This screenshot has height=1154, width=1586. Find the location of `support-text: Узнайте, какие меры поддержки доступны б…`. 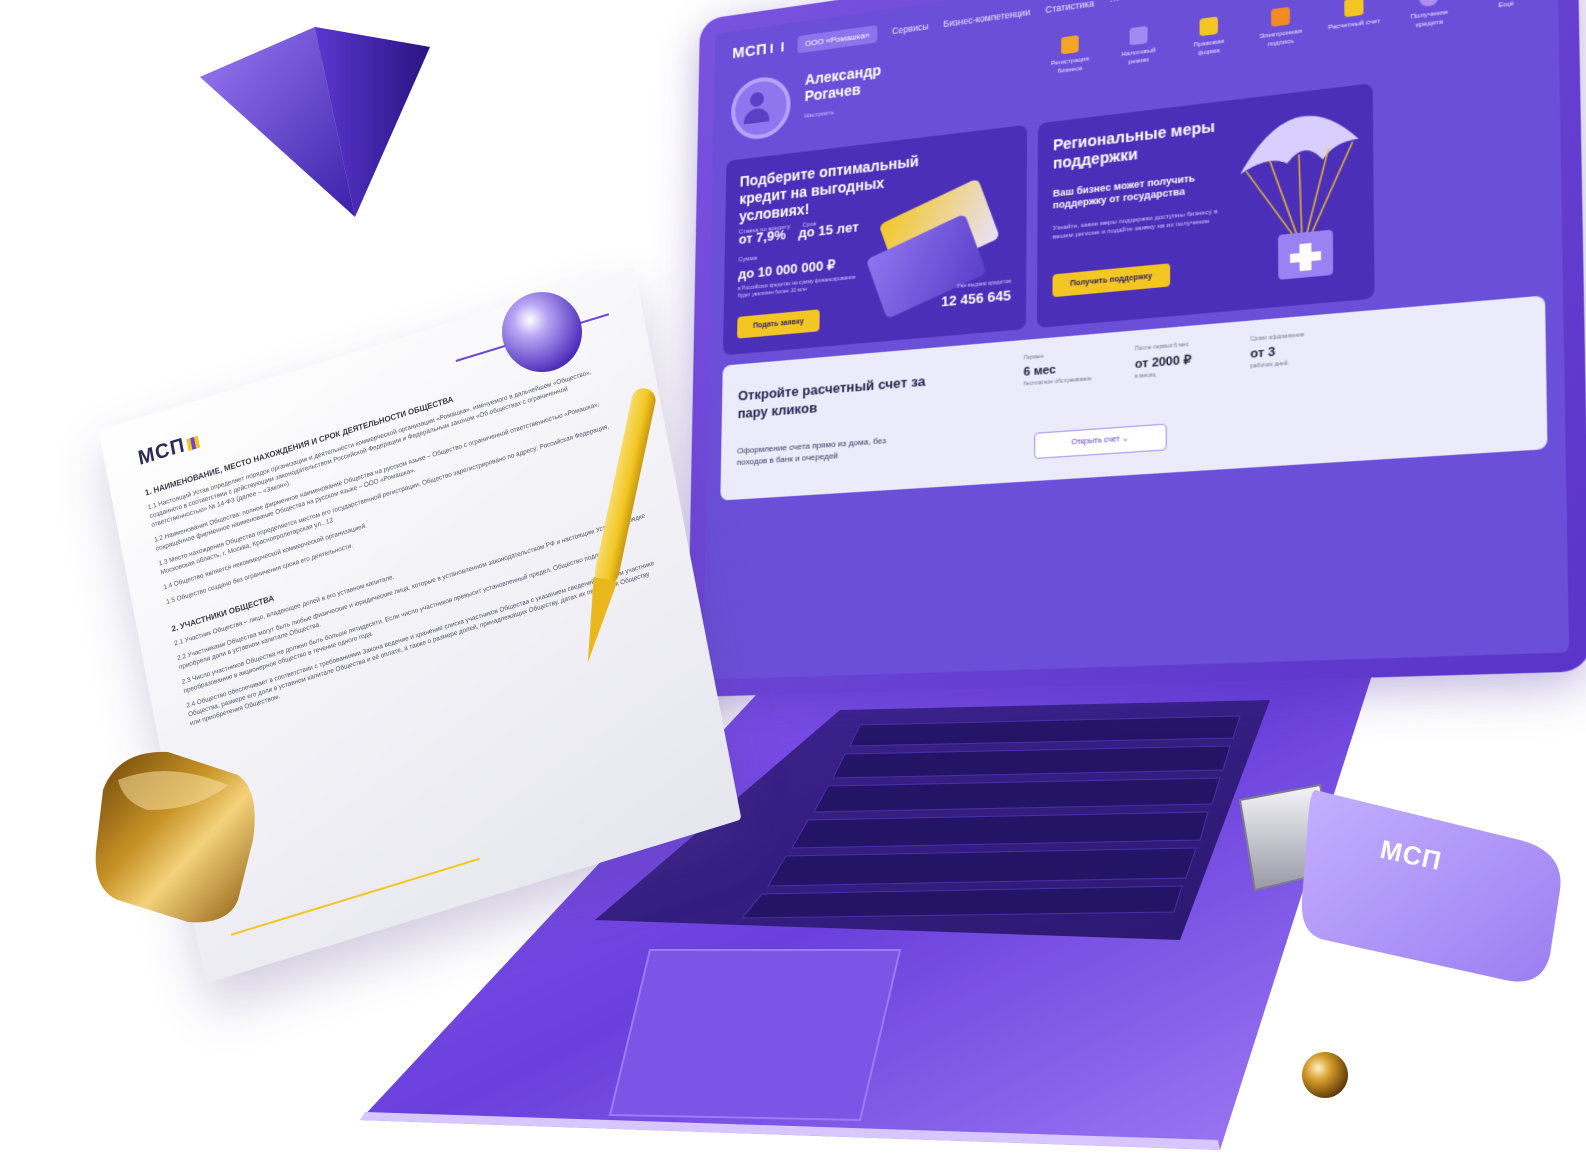

support-text: Узнайте, какие меры поддержки доступны б… is located at coordinates (1137, 224).